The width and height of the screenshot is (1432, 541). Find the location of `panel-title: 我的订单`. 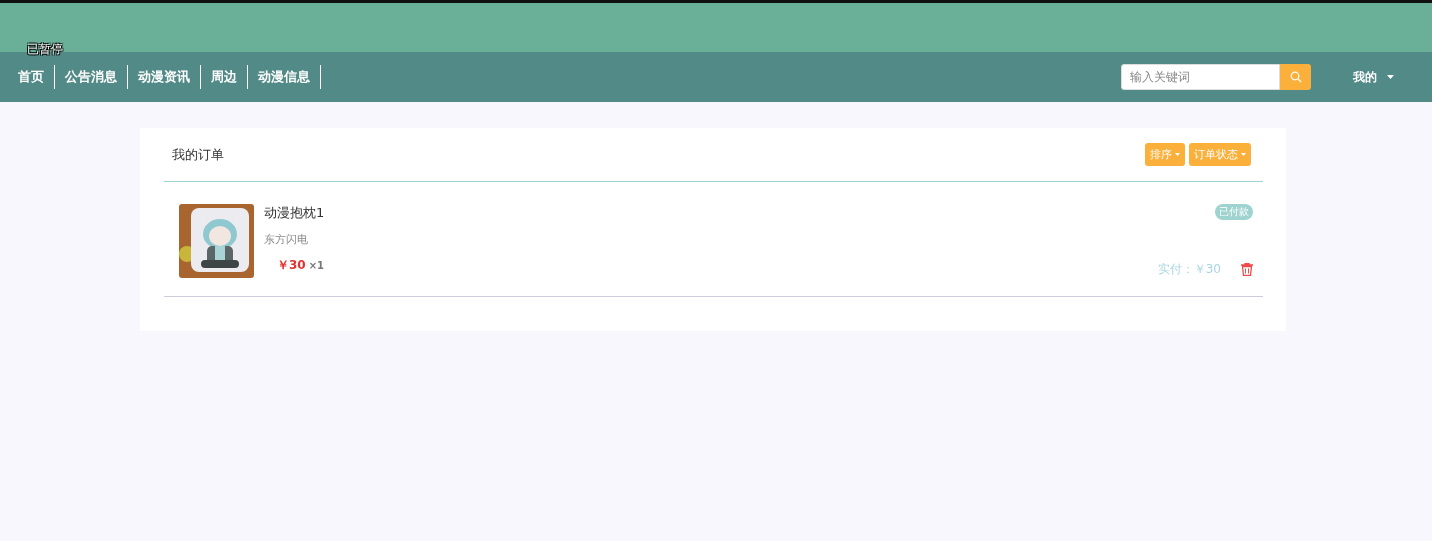

panel-title: 我的订单 is located at coordinates (198, 154).